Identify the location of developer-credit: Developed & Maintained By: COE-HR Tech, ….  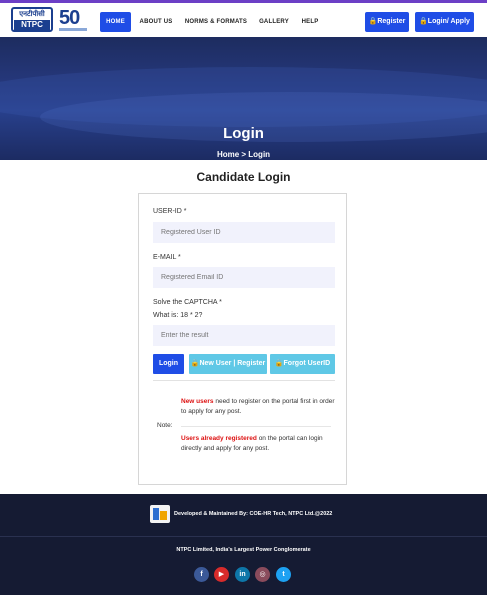
(253, 514).